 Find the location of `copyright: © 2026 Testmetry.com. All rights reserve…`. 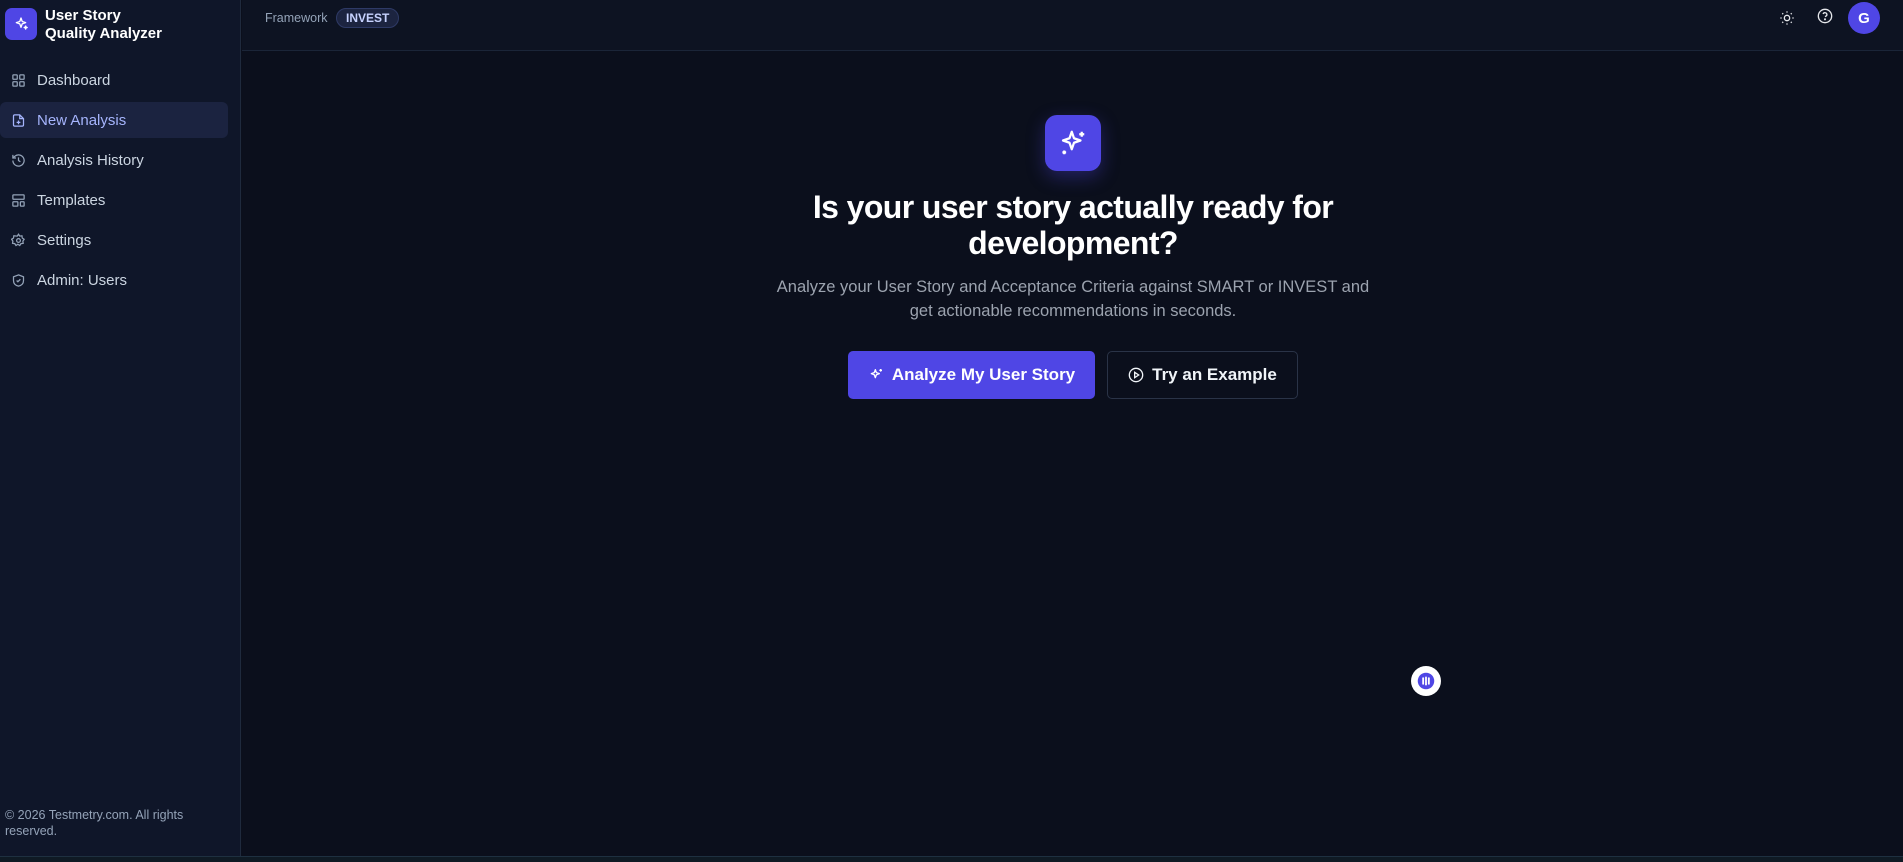

copyright: © 2026 Testmetry.com. All rights reserve… is located at coordinates (94, 823).